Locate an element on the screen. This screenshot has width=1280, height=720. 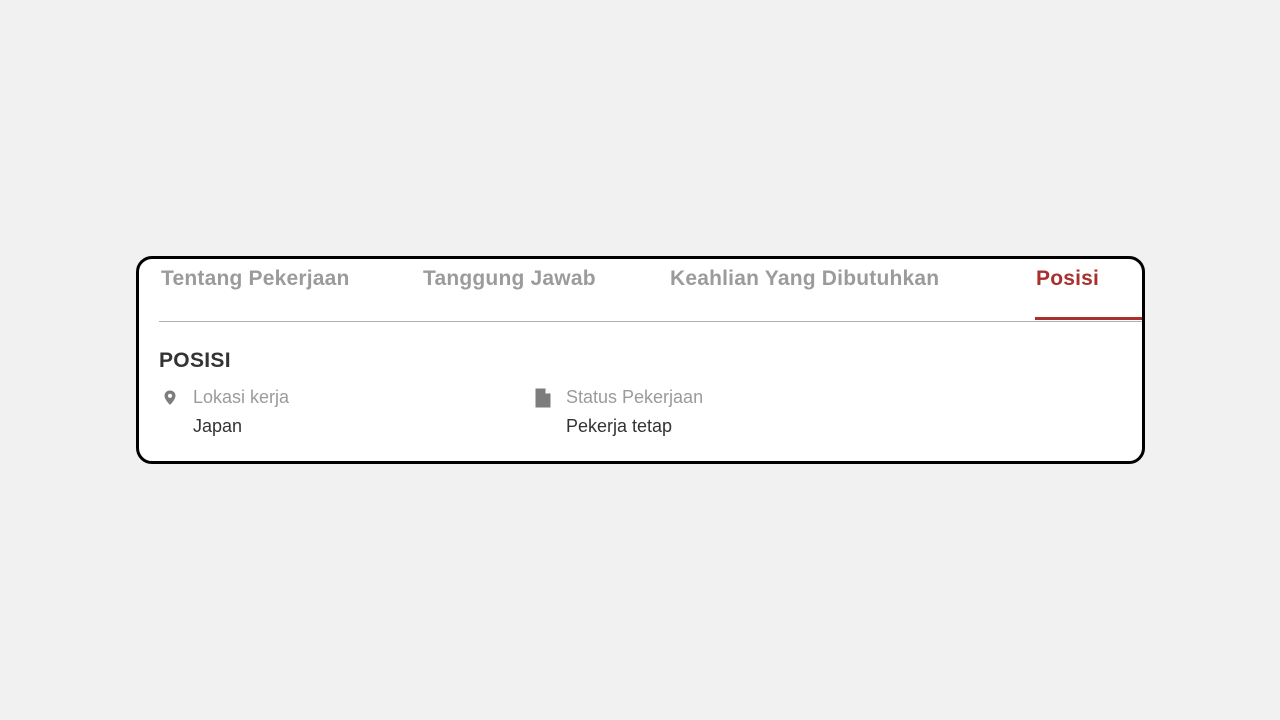
location-value: Japan is located at coordinates (218, 426).